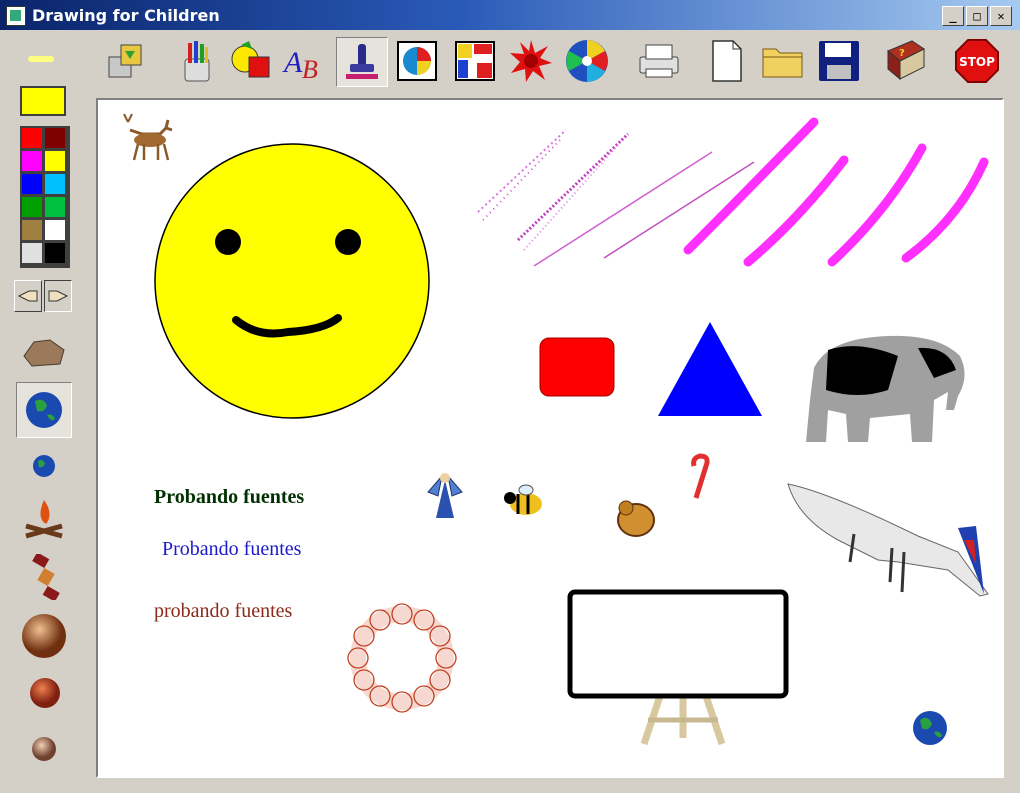 Image resolution: width=1020 pixels, height=793 pixels. I want to click on spiral-tool-icon, so click(587, 61).